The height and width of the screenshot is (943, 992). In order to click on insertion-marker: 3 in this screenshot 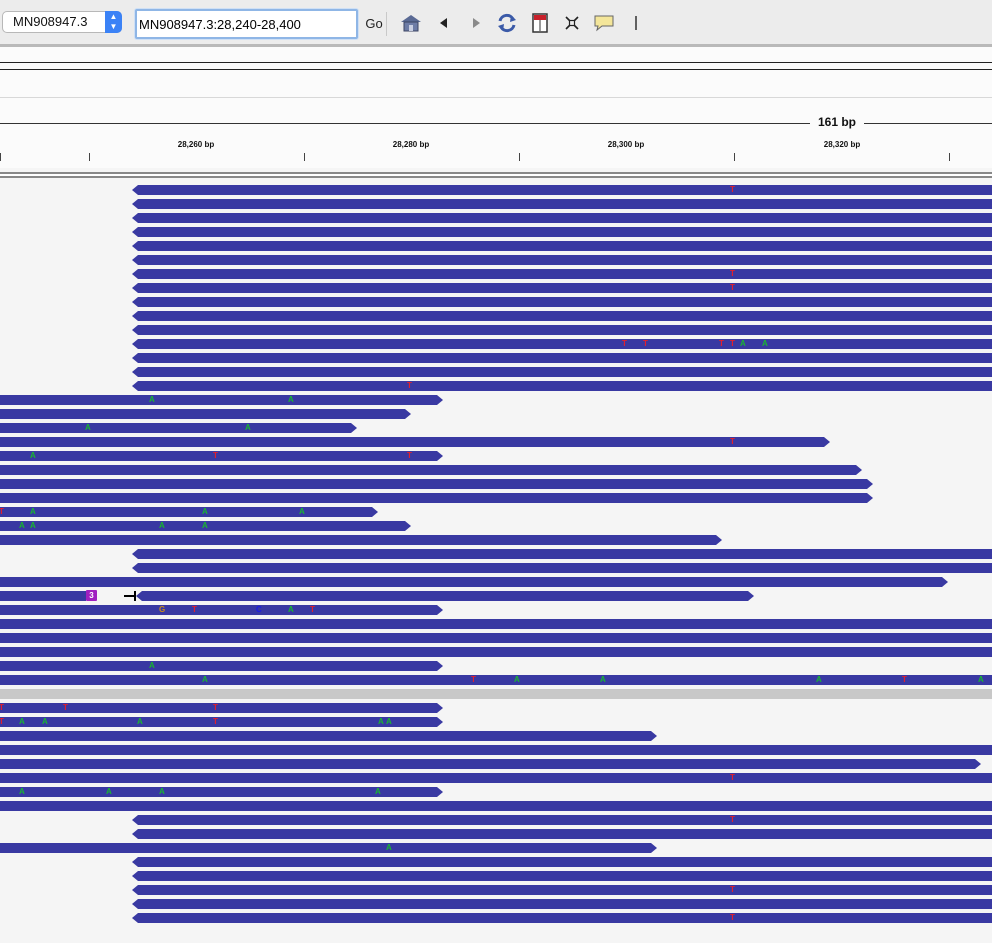, I will do `click(91, 595)`.